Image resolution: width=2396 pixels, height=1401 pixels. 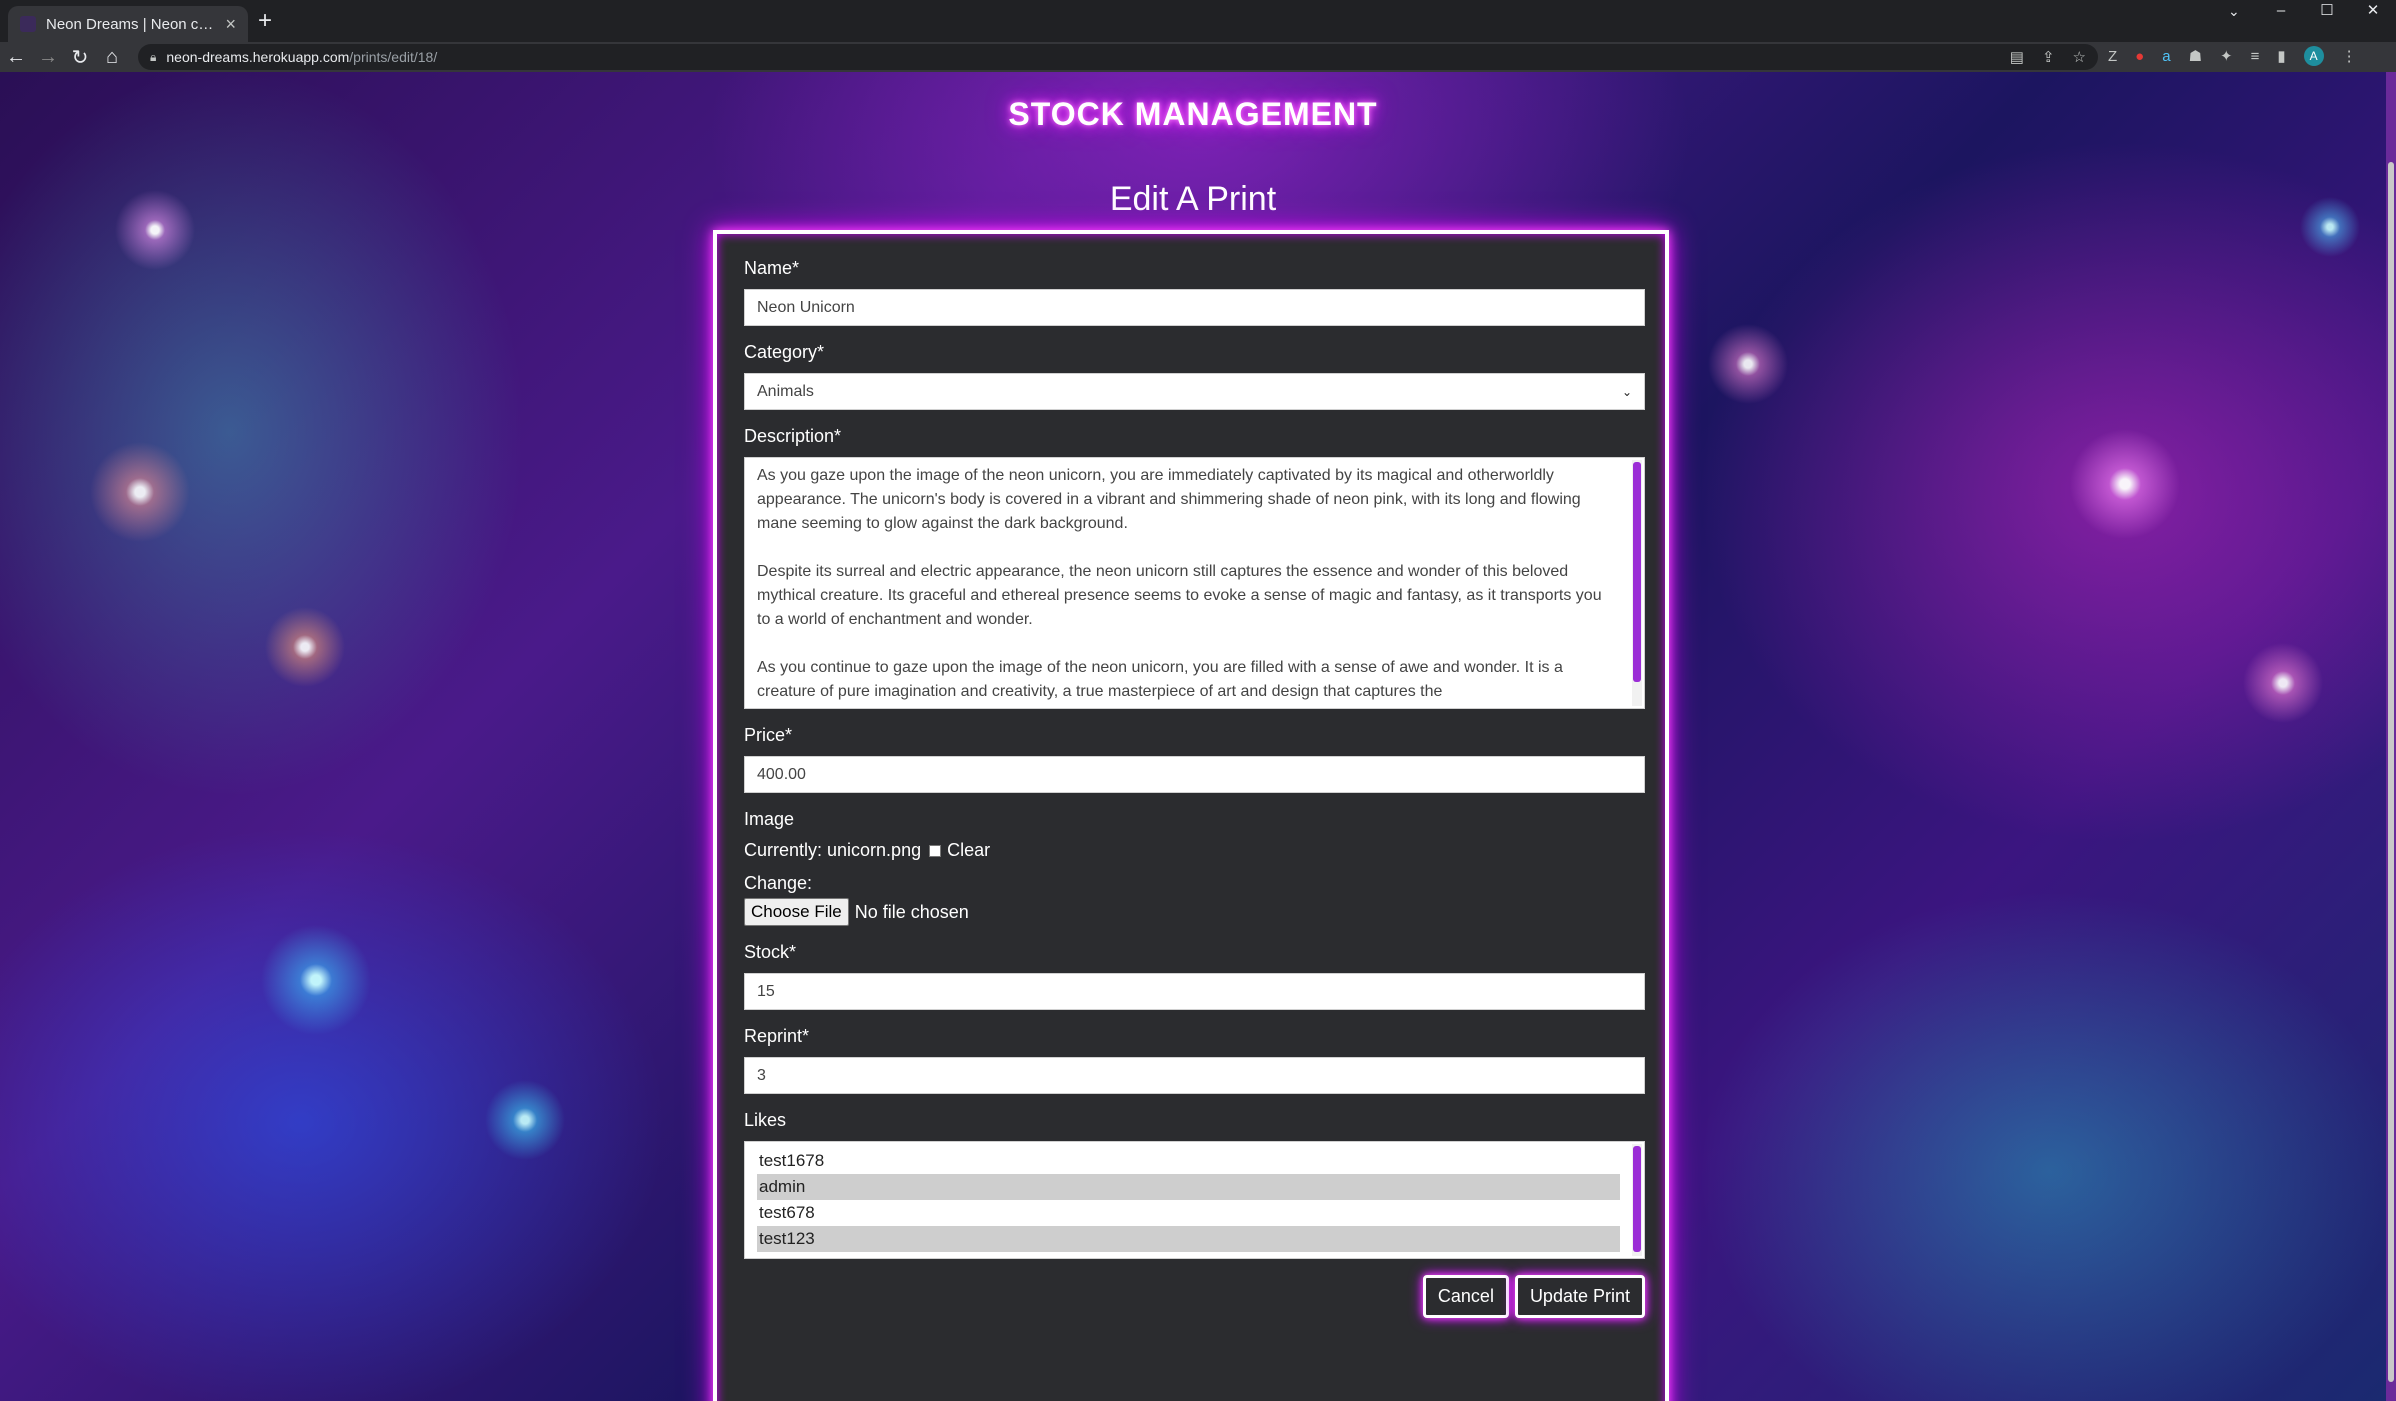 I want to click on omnibox-actions: ▤ ⇪ ☆, so click(x=2048, y=57).